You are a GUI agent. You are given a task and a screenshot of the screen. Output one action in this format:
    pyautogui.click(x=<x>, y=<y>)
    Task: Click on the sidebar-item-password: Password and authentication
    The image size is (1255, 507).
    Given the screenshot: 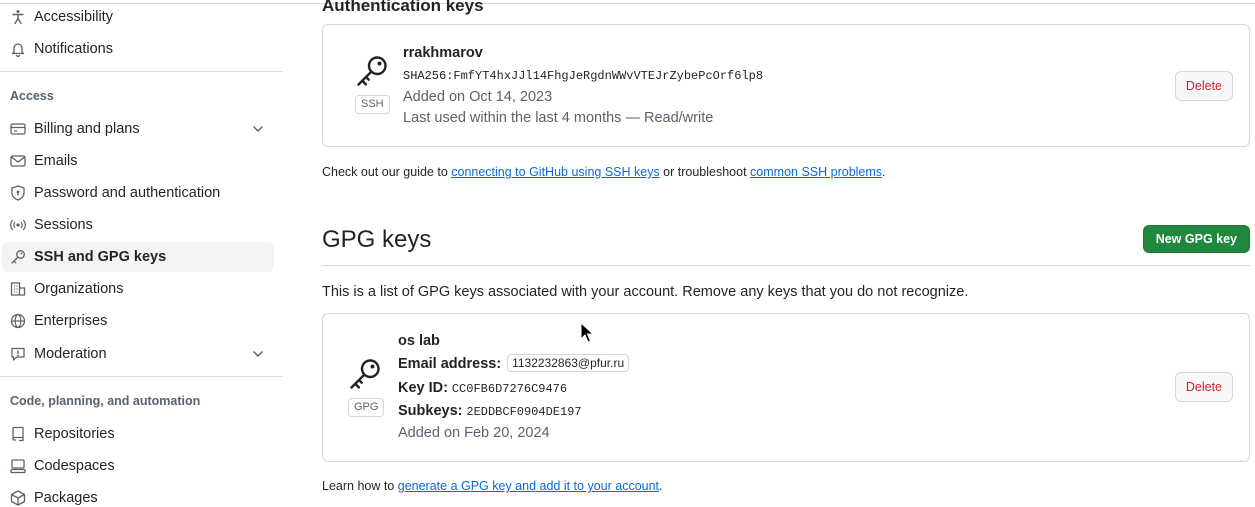 What is the action you would take?
    pyautogui.click(x=138, y=193)
    